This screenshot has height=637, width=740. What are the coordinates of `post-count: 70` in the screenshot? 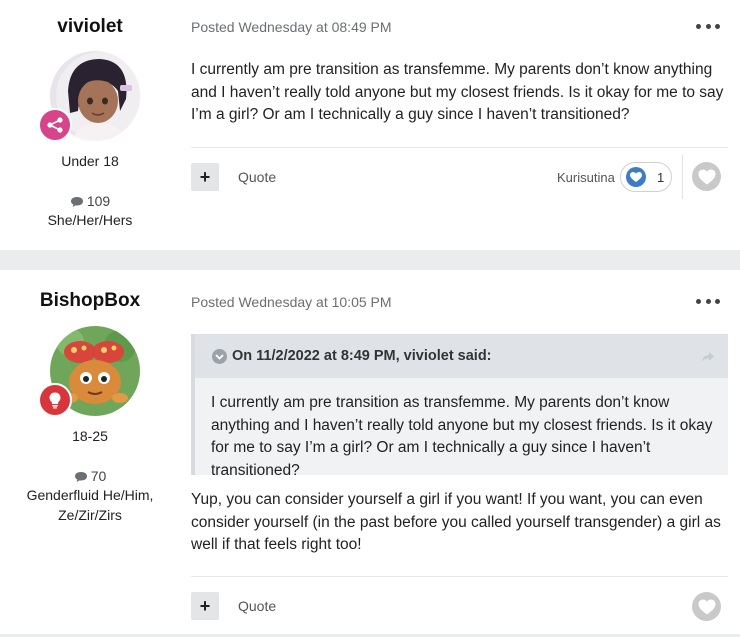 It's located at (90, 476).